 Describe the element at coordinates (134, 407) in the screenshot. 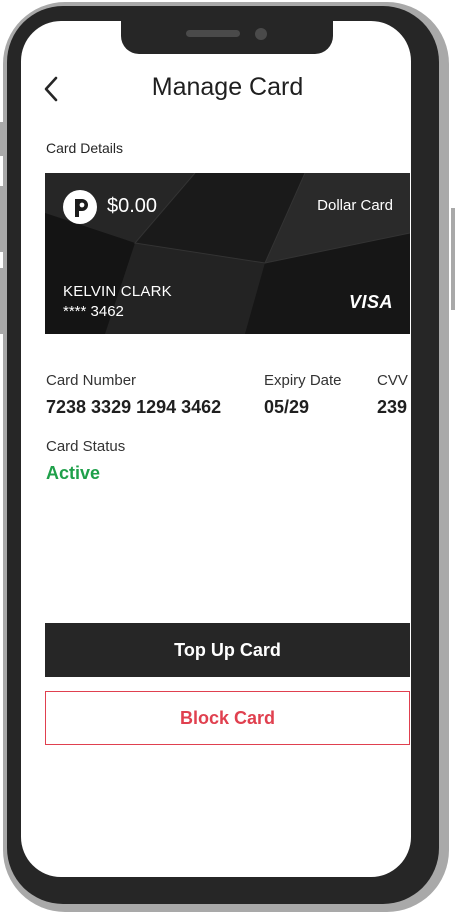

I see `card-number-value: 7238 3329 1294 3462` at that location.